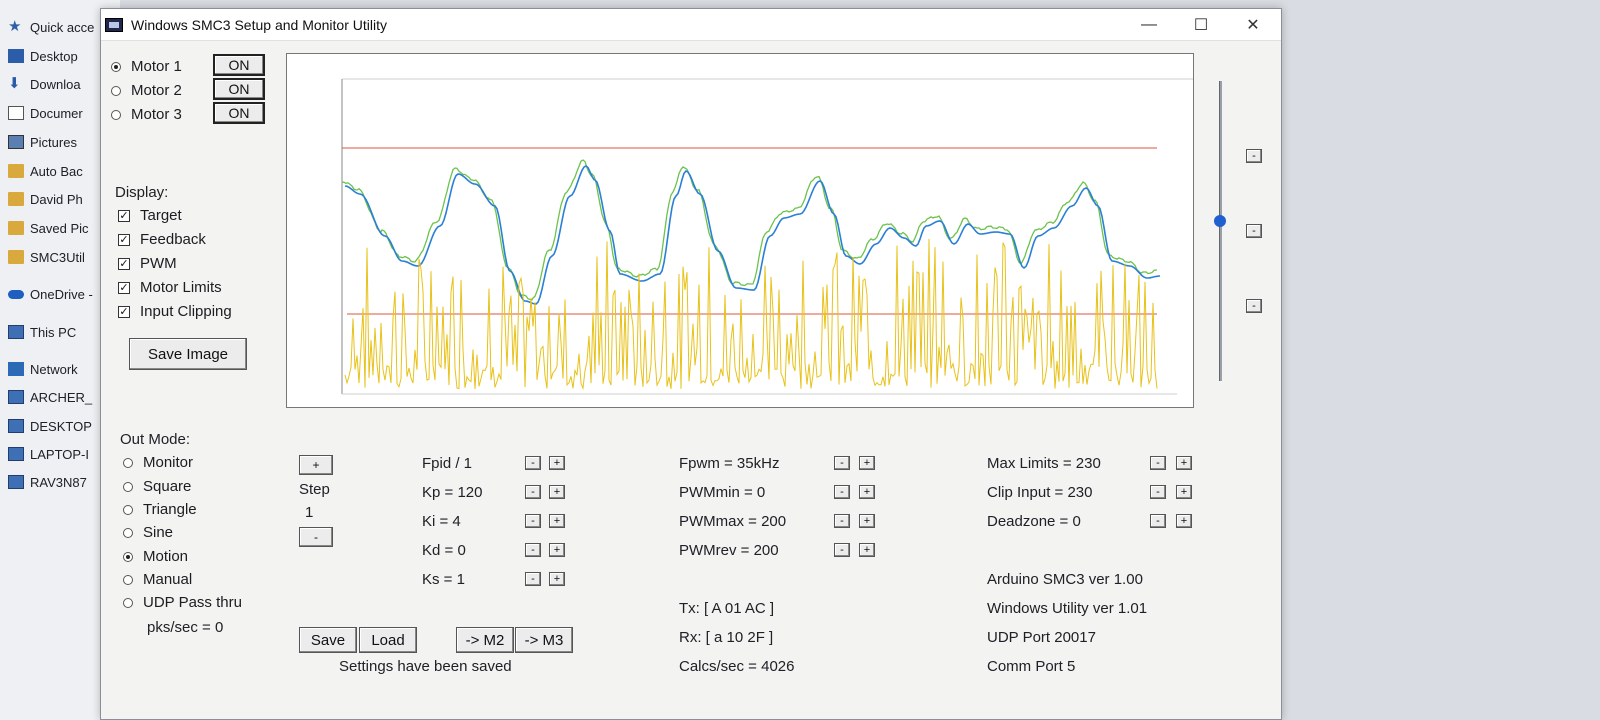 Image resolution: width=1600 pixels, height=720 pixels. I want to click on mode-square-radio: Square, so click(157, 486).